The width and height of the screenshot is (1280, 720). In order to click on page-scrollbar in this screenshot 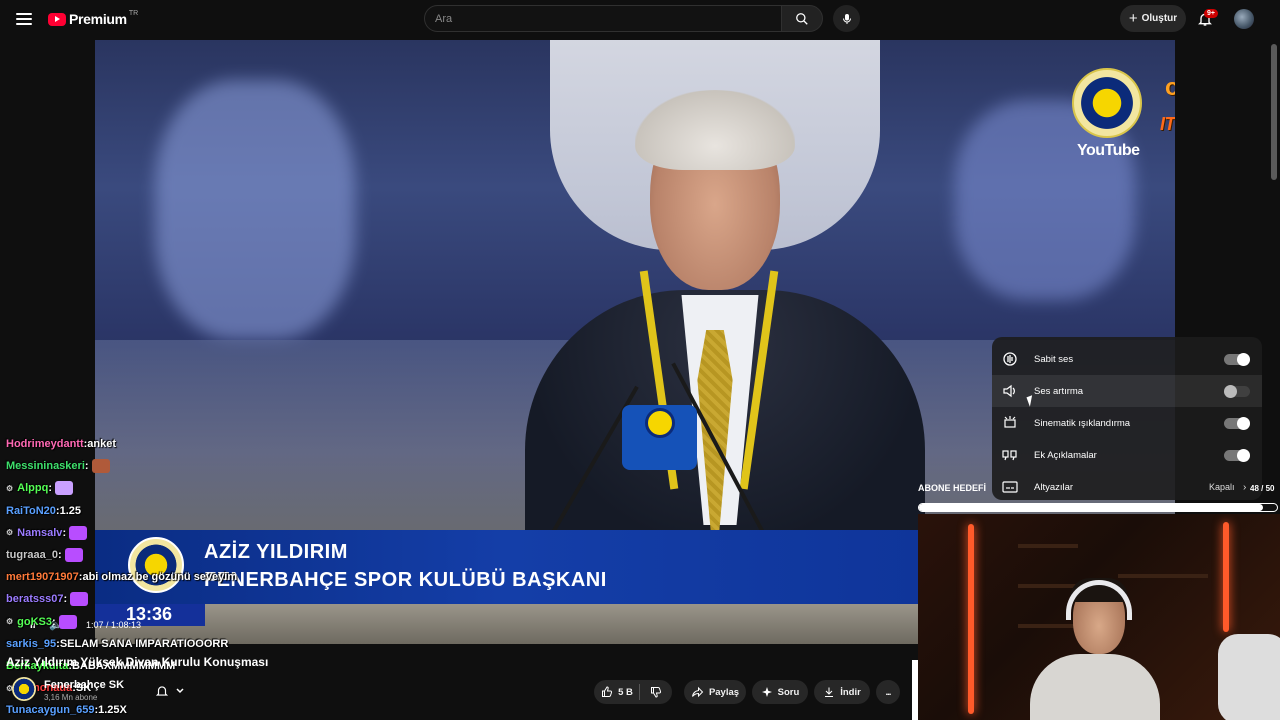, I will do `click(1274, 112)`.